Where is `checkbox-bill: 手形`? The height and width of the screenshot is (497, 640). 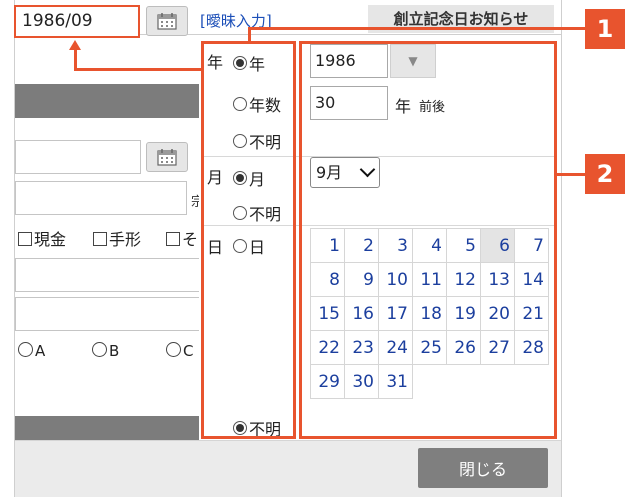
checkbox-bill: 手形 is located at coordinates (117, 238).